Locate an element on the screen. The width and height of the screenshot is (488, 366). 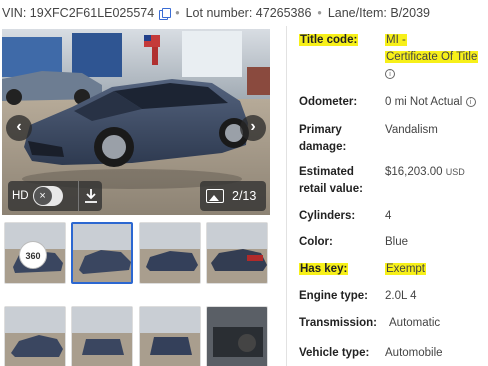
gallery-icon is located at coordinates (215, 196).